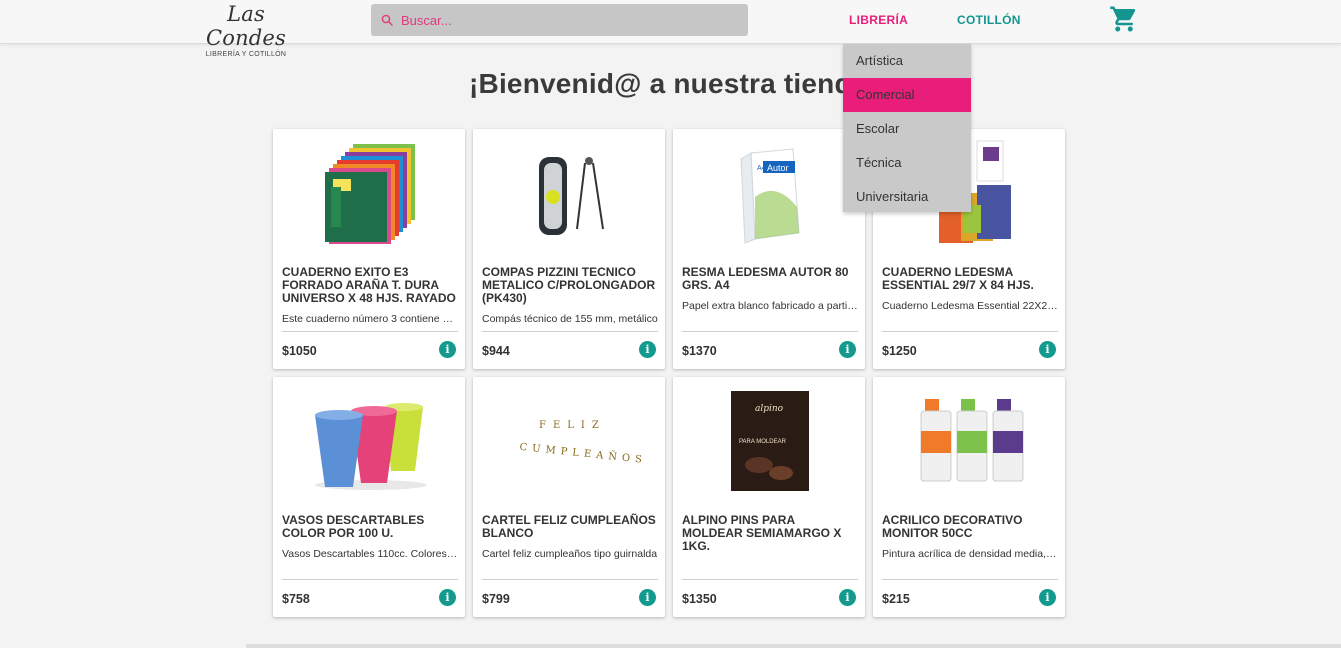  Describe the element at coordinates (496, 599) in the screenshot. I see `product-price: $799` at that location.